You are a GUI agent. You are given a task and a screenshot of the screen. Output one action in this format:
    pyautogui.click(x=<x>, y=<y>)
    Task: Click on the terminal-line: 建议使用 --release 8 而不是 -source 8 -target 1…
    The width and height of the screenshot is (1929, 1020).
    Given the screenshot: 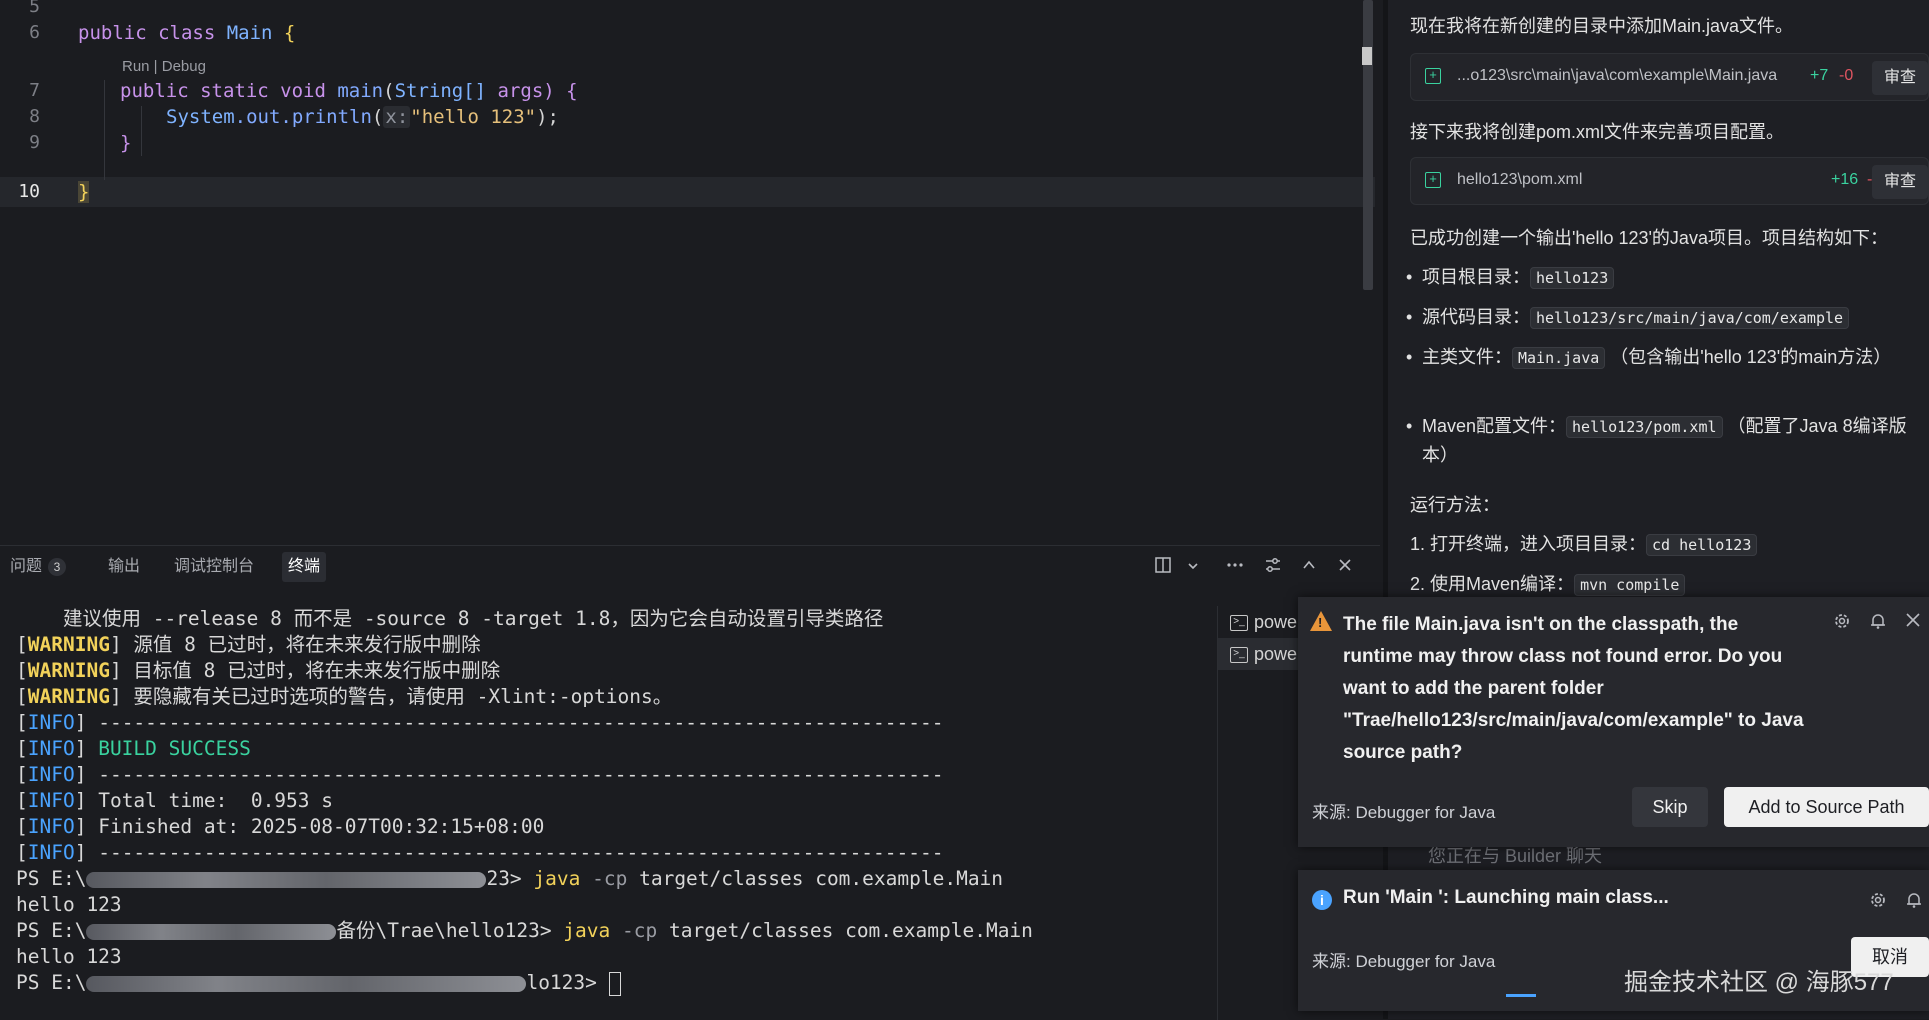 What is the action you would take?
    pyautogui.click(x=450, y=618)
    